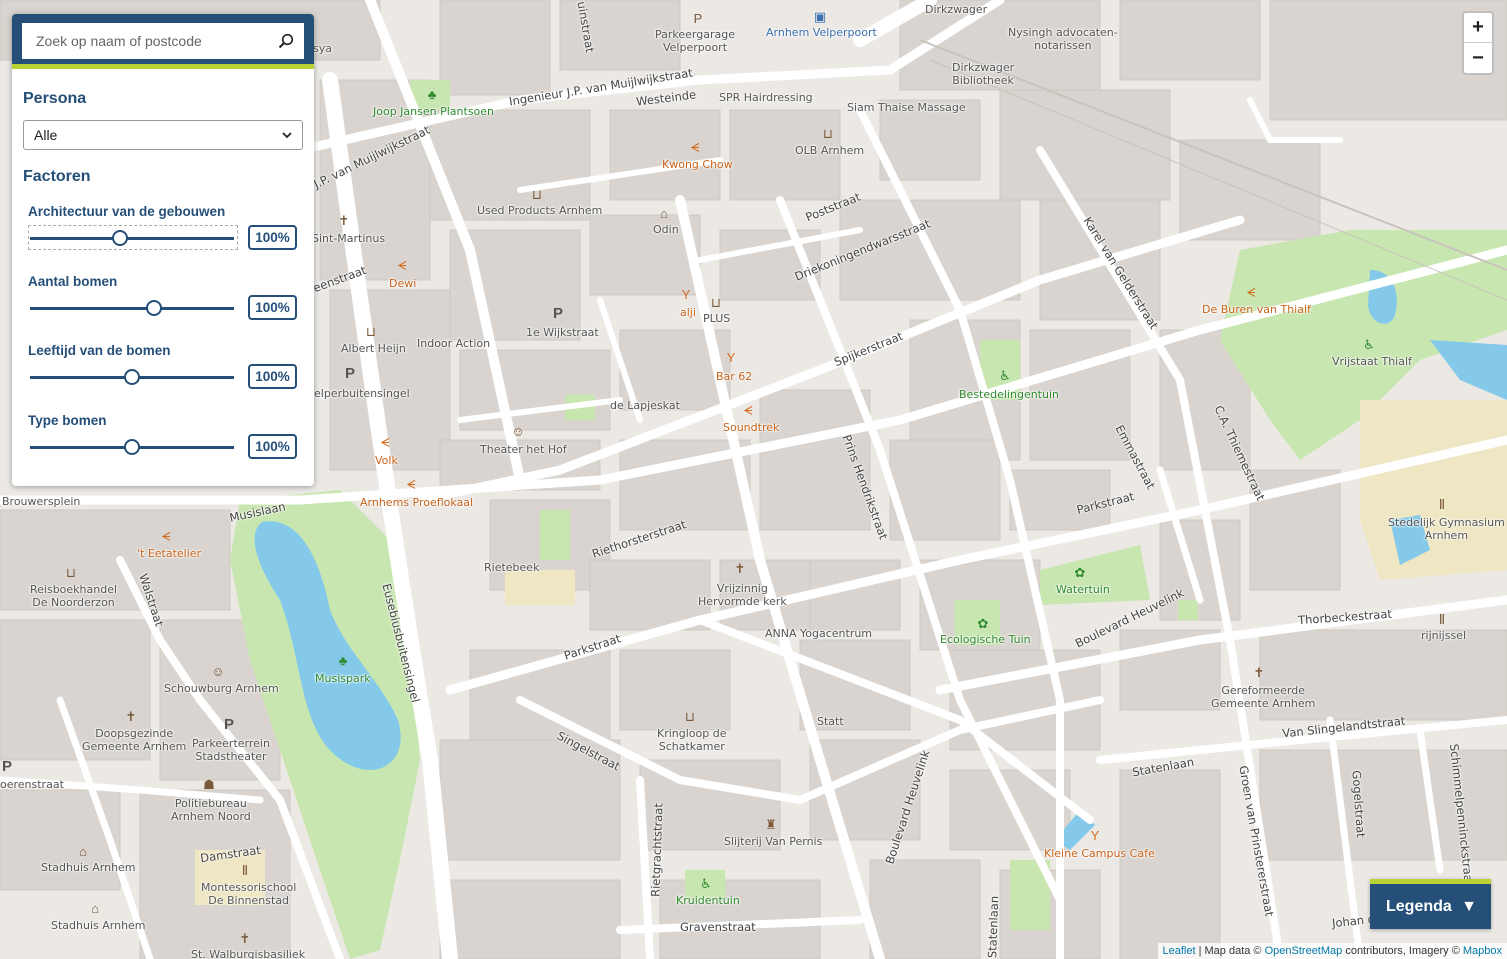 This screenshot has width=1507, height=959. What do you see at coordinates (717, 318) in the screenshot?
I see `place-label: PLUS` at bounding box center [717, 318].